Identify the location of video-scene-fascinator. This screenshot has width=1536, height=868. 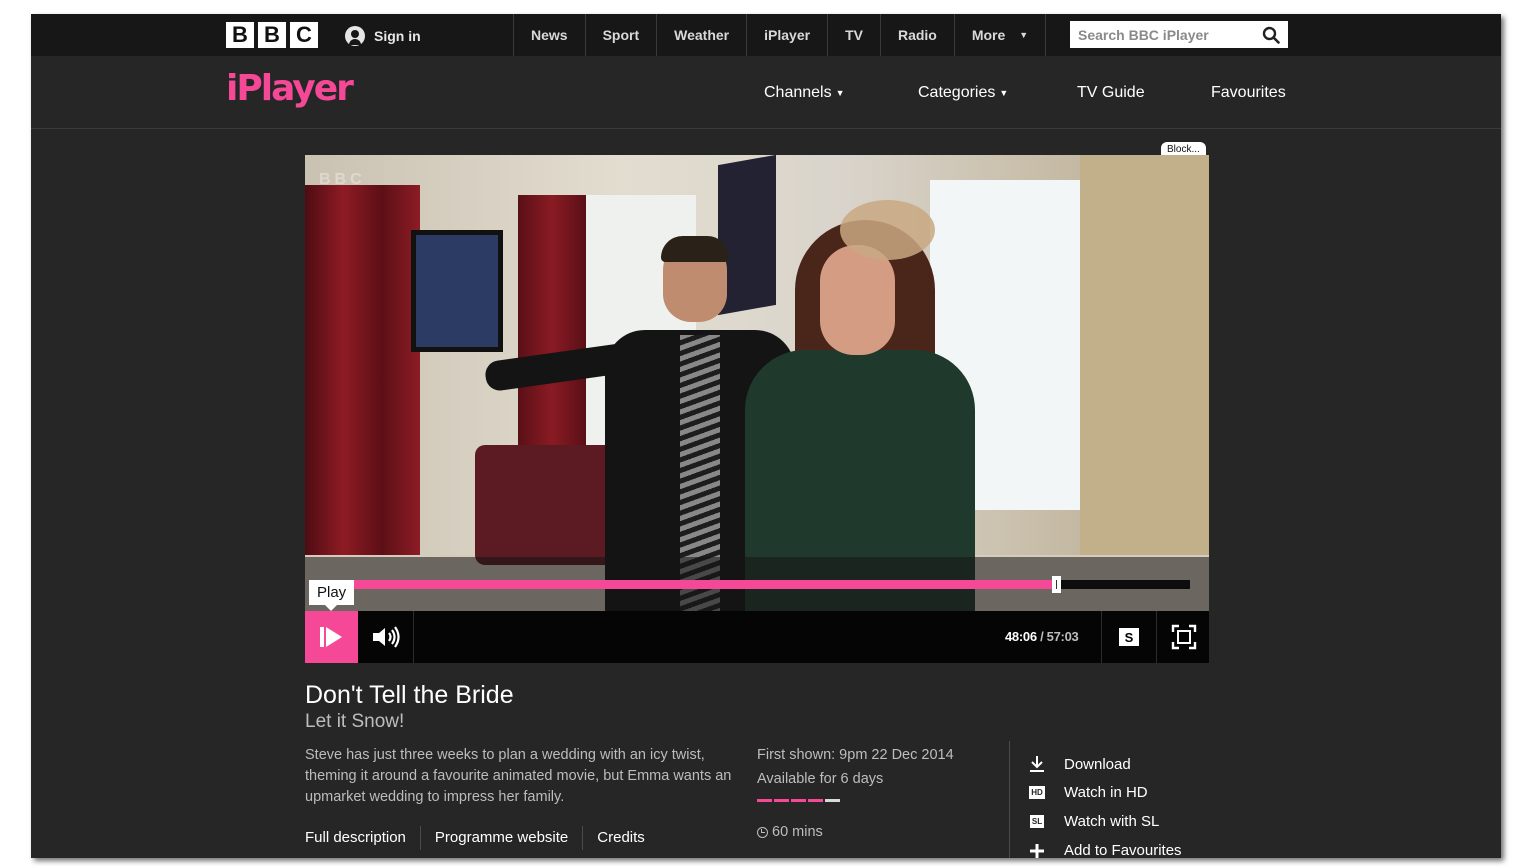
(887, 230).